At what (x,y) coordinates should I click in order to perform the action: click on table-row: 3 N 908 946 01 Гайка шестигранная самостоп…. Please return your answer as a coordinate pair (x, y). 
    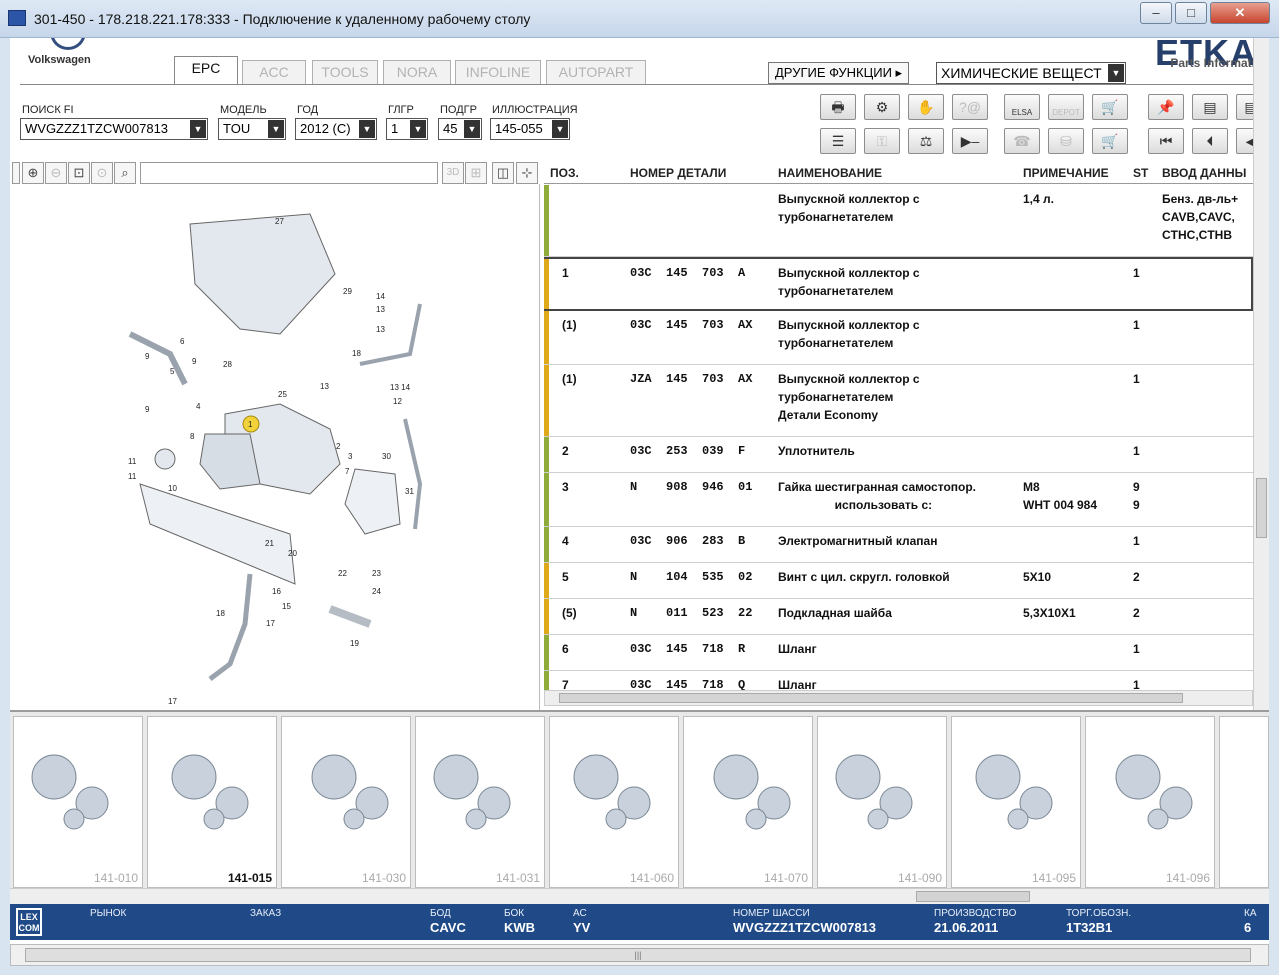
    Looking at the image, I should click on (898, 500).